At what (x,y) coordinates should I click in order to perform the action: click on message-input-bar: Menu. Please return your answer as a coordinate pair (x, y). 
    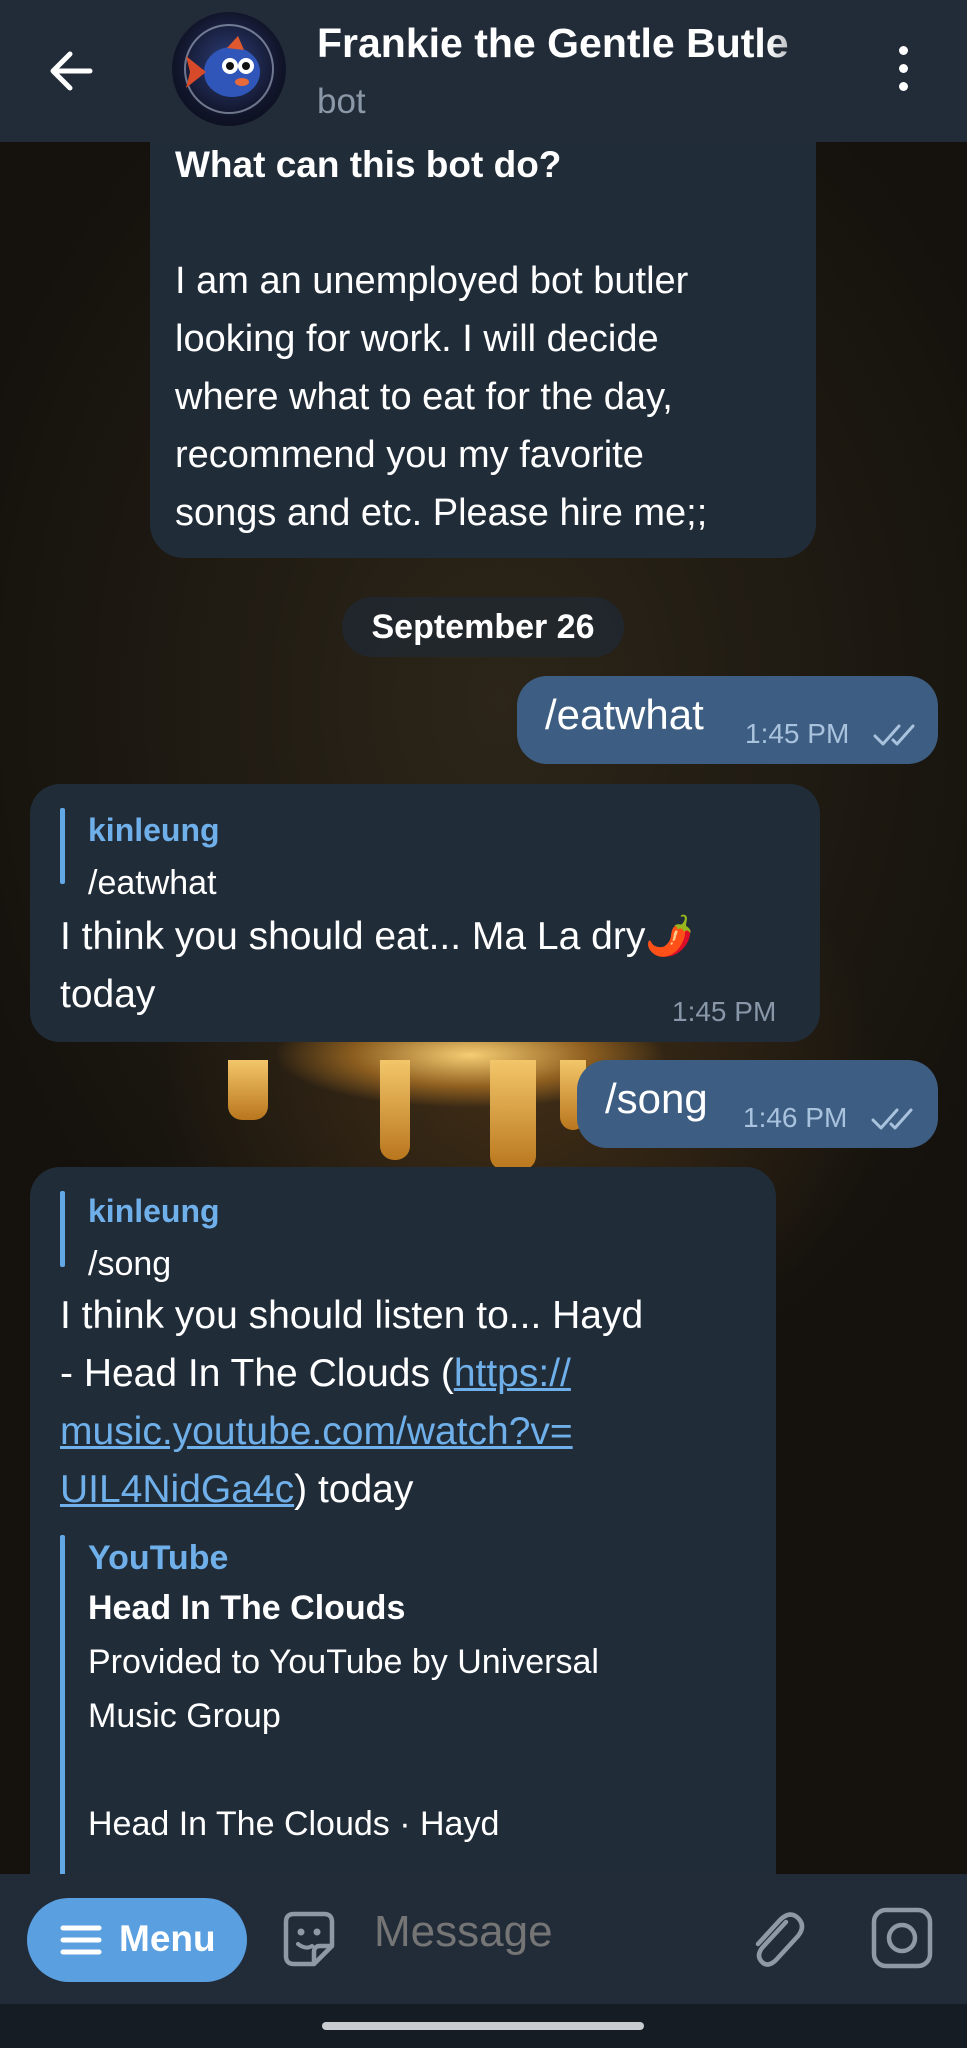
    Looking at the image, I should click on (483, 1939).